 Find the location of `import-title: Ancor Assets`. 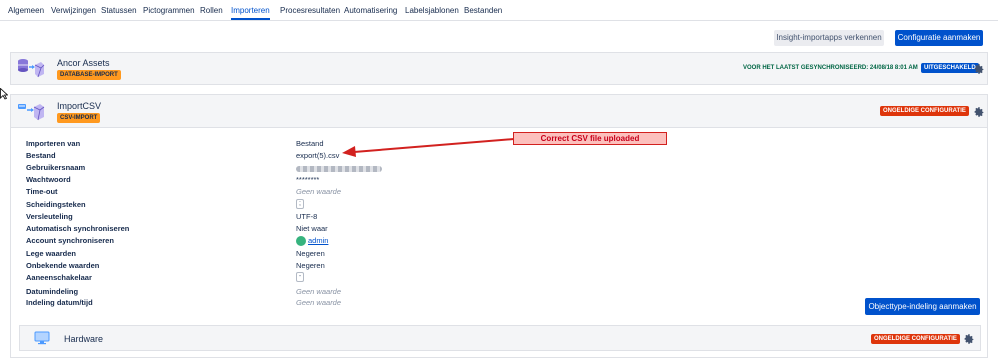

import-title: Ancor Assets is located at coordinates (83, 63).